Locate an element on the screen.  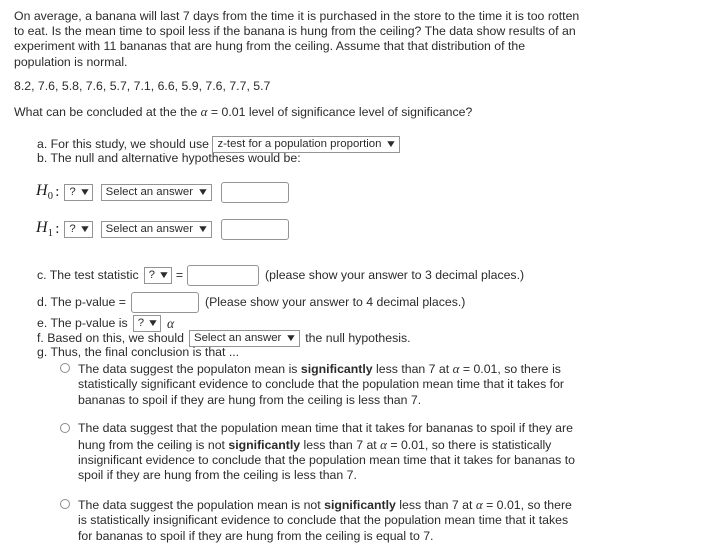
test-statistic-input is located at coordinates (223, 275).